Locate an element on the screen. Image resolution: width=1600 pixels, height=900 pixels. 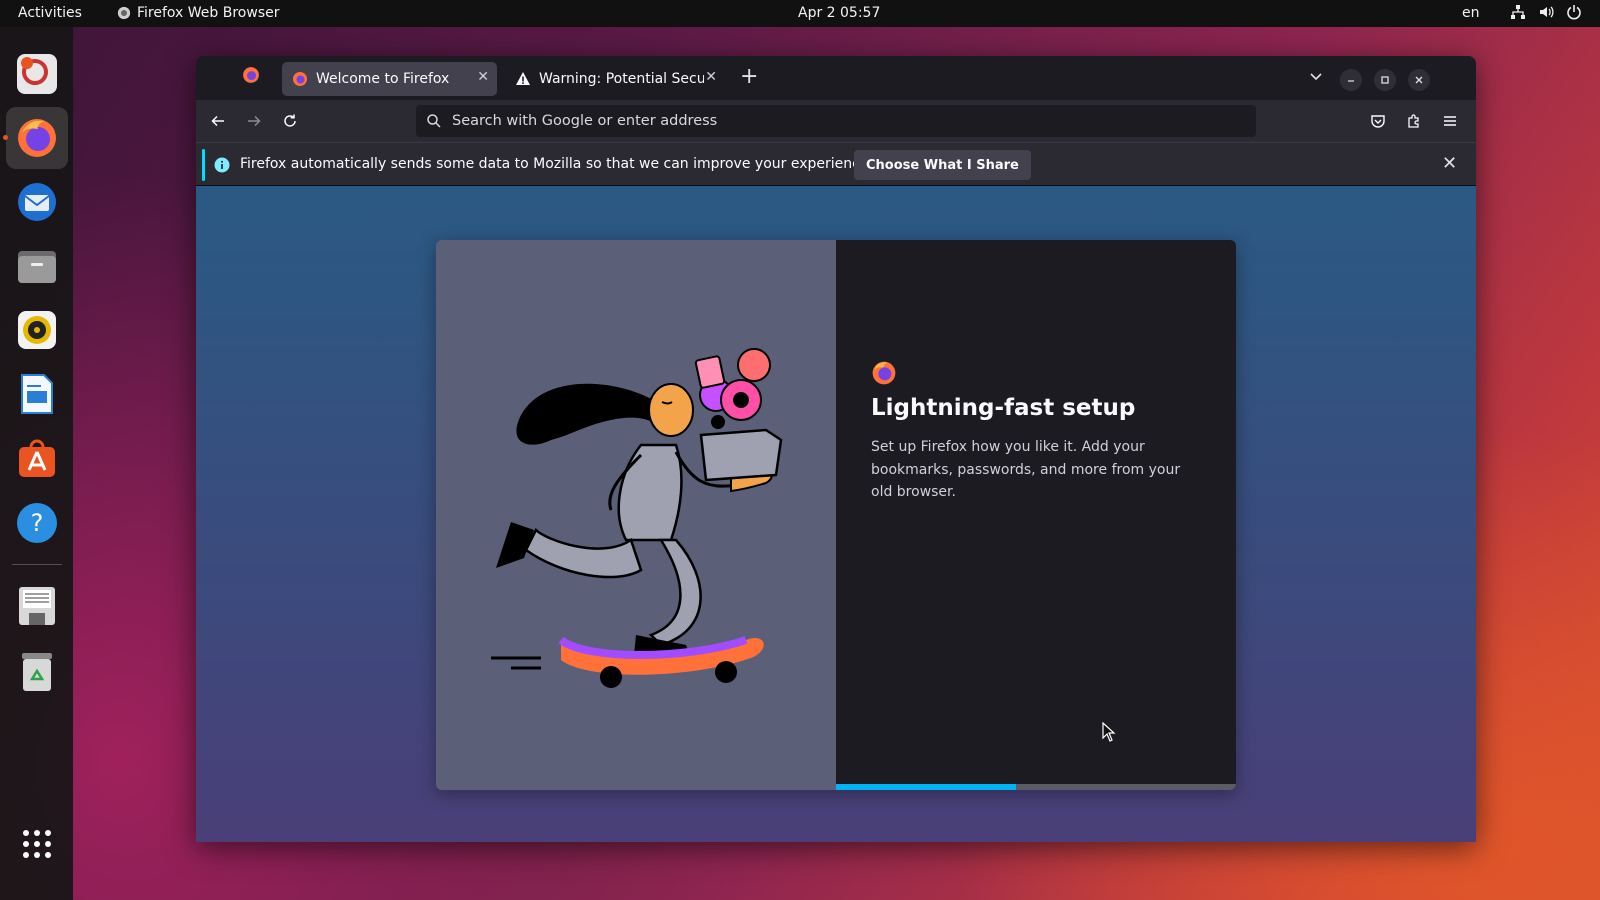
back-button is located at coordinates (218, 121).